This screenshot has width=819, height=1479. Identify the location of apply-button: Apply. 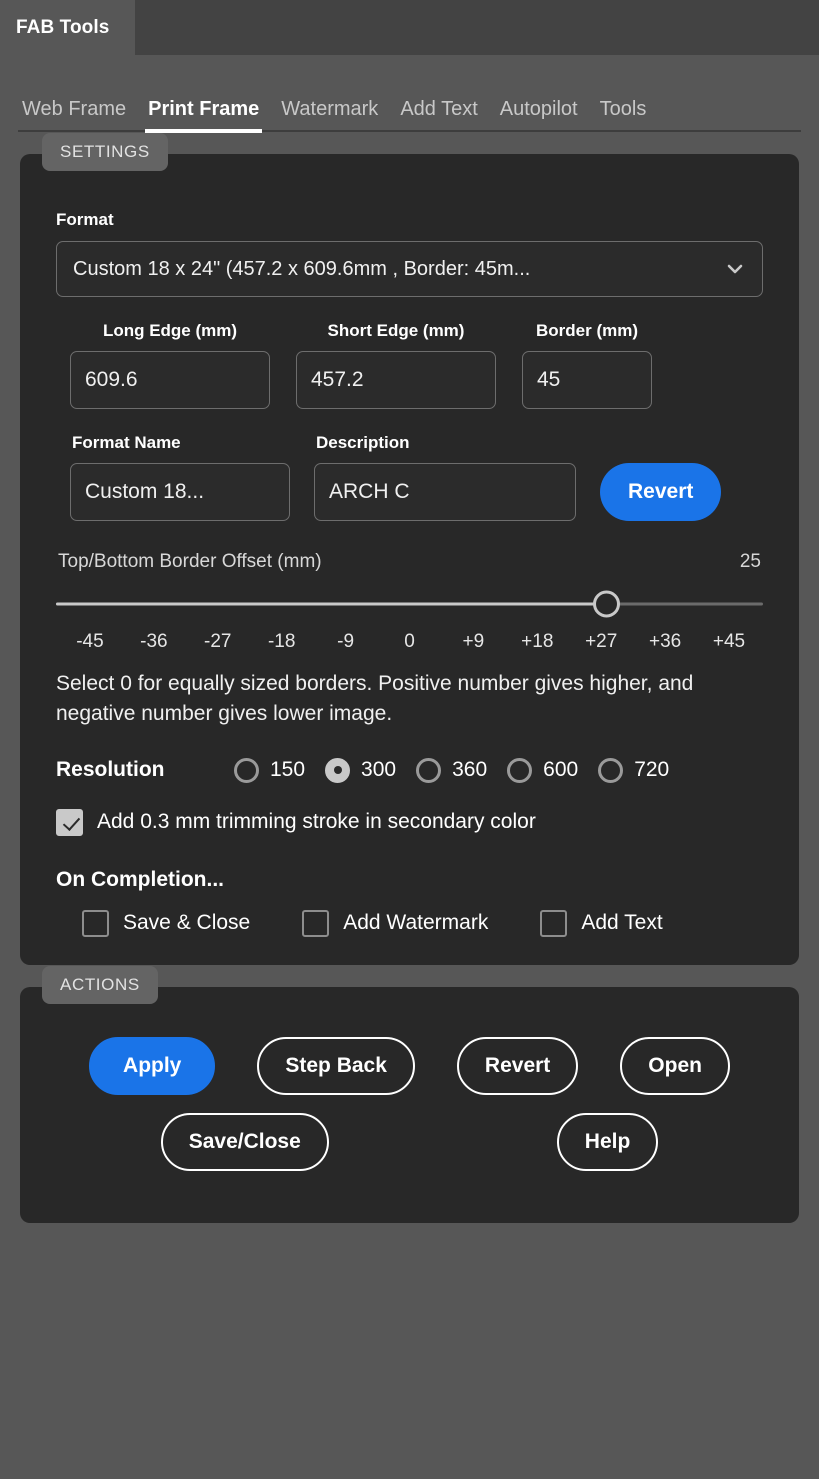
(152, 1065).